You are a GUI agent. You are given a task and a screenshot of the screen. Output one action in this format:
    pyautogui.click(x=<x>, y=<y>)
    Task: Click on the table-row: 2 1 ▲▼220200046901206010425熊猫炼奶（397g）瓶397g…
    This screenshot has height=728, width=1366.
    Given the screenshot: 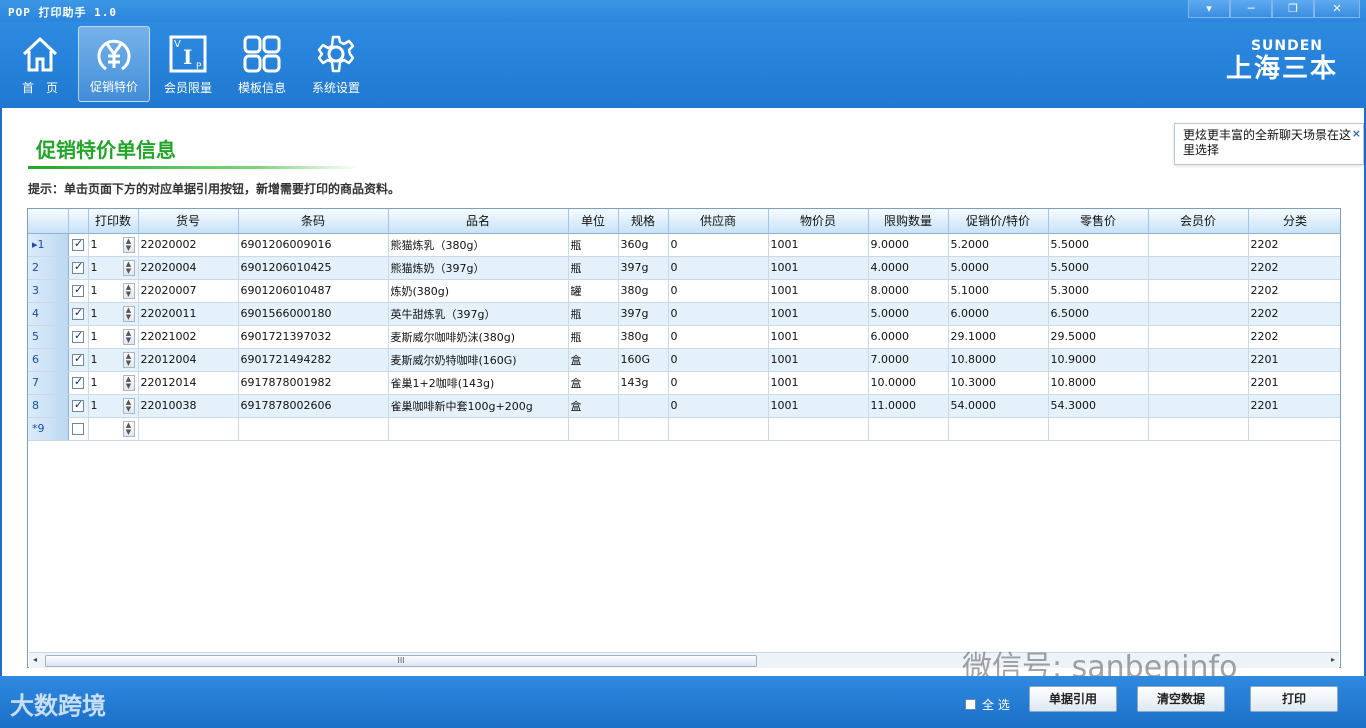 What is the action you would take?
    pyautogui.click(x=684, y=268)
    